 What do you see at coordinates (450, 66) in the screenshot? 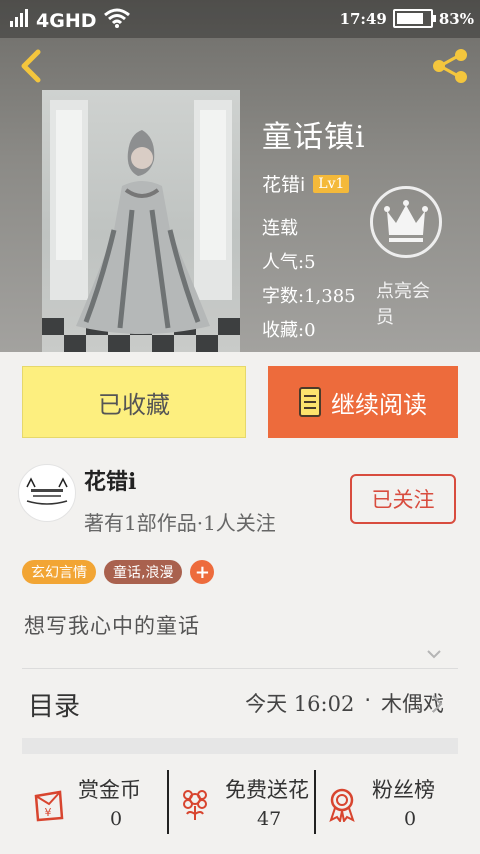
I see `share-icon` at bounding box center [450, 66].